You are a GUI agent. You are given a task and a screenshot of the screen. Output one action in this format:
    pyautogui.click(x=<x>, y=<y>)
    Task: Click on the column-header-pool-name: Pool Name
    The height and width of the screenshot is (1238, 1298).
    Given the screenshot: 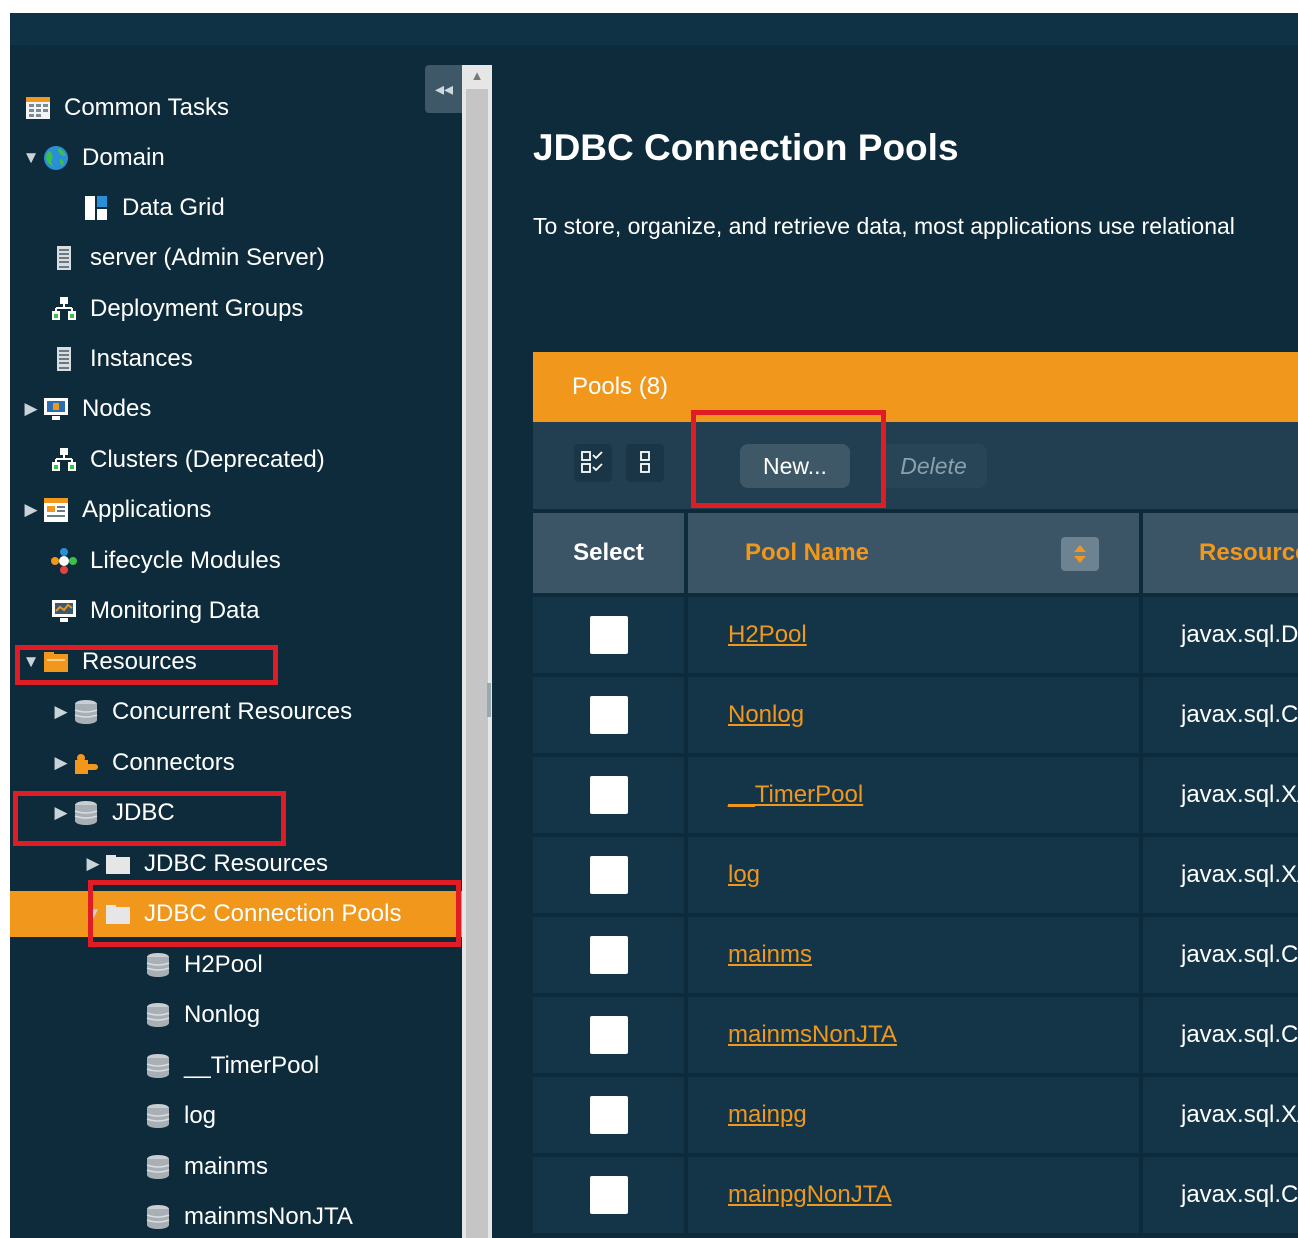 What is the action you would take?
    pyautogui.click(x=913, y=553)
    